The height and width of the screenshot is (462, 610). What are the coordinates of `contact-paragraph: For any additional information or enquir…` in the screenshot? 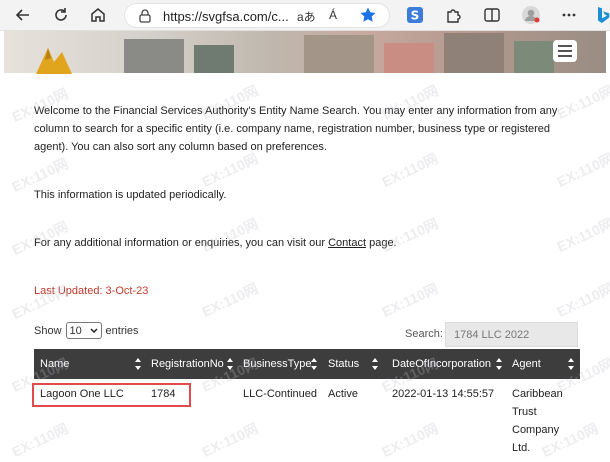 It's located at (299, 243).